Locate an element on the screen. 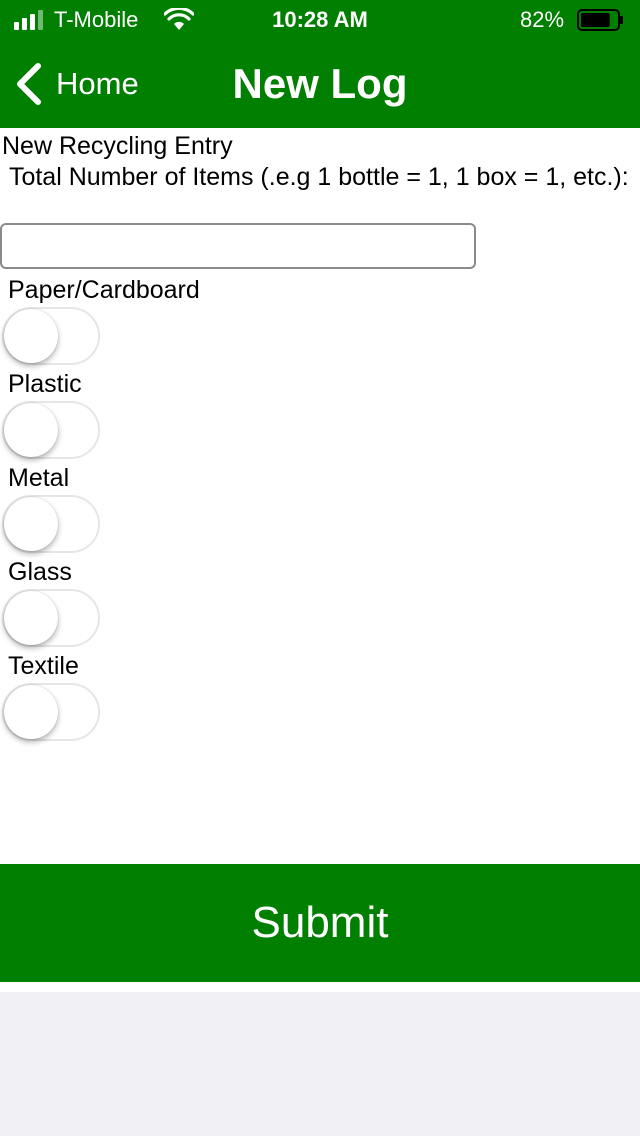 The image size is (640, 1136). category-label-paper-cardboard: Paper/Cardboard is located at coordinates (104, 290).